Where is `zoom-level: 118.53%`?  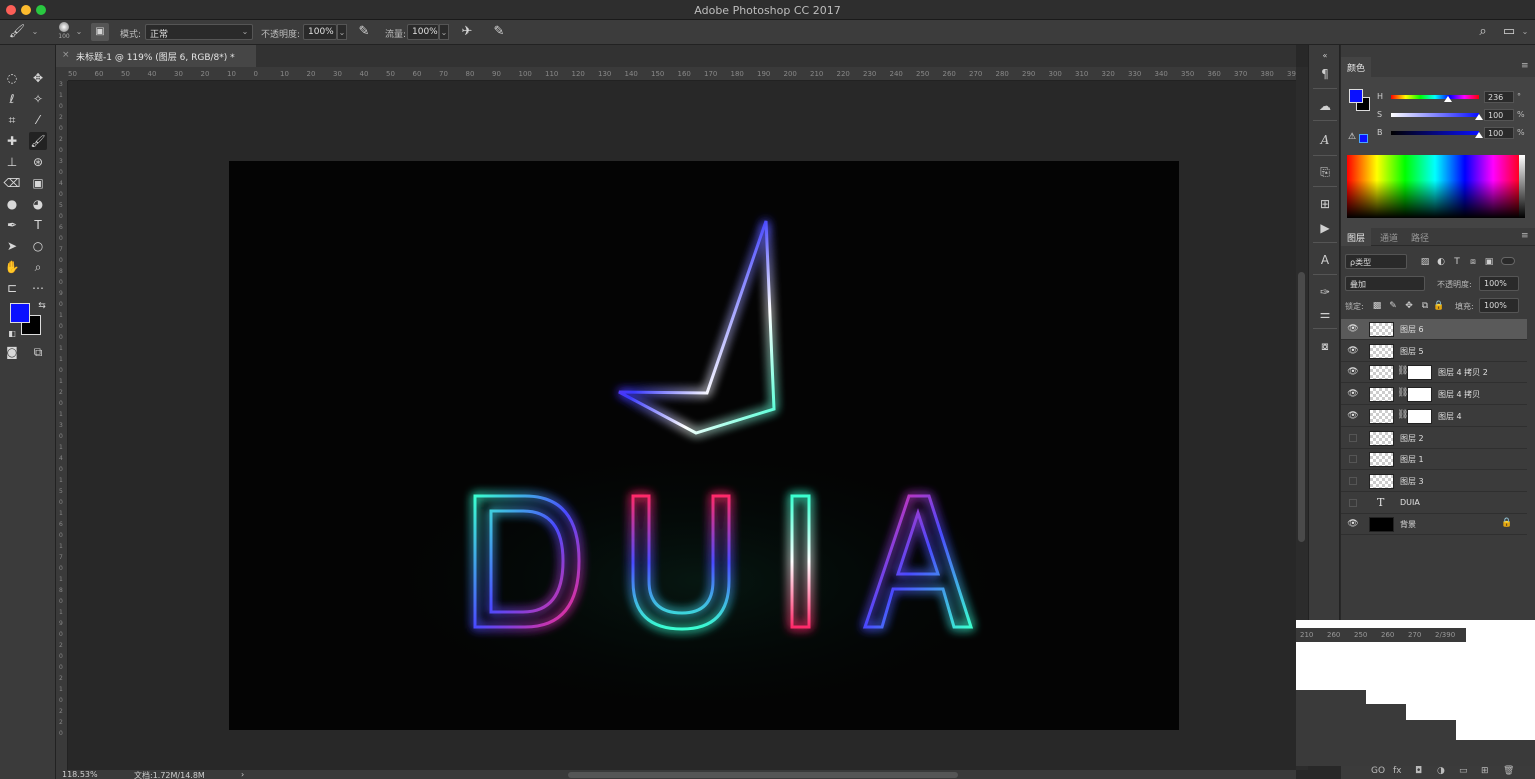
zoom-level: 118.53% is located at coordinates (80, 774).